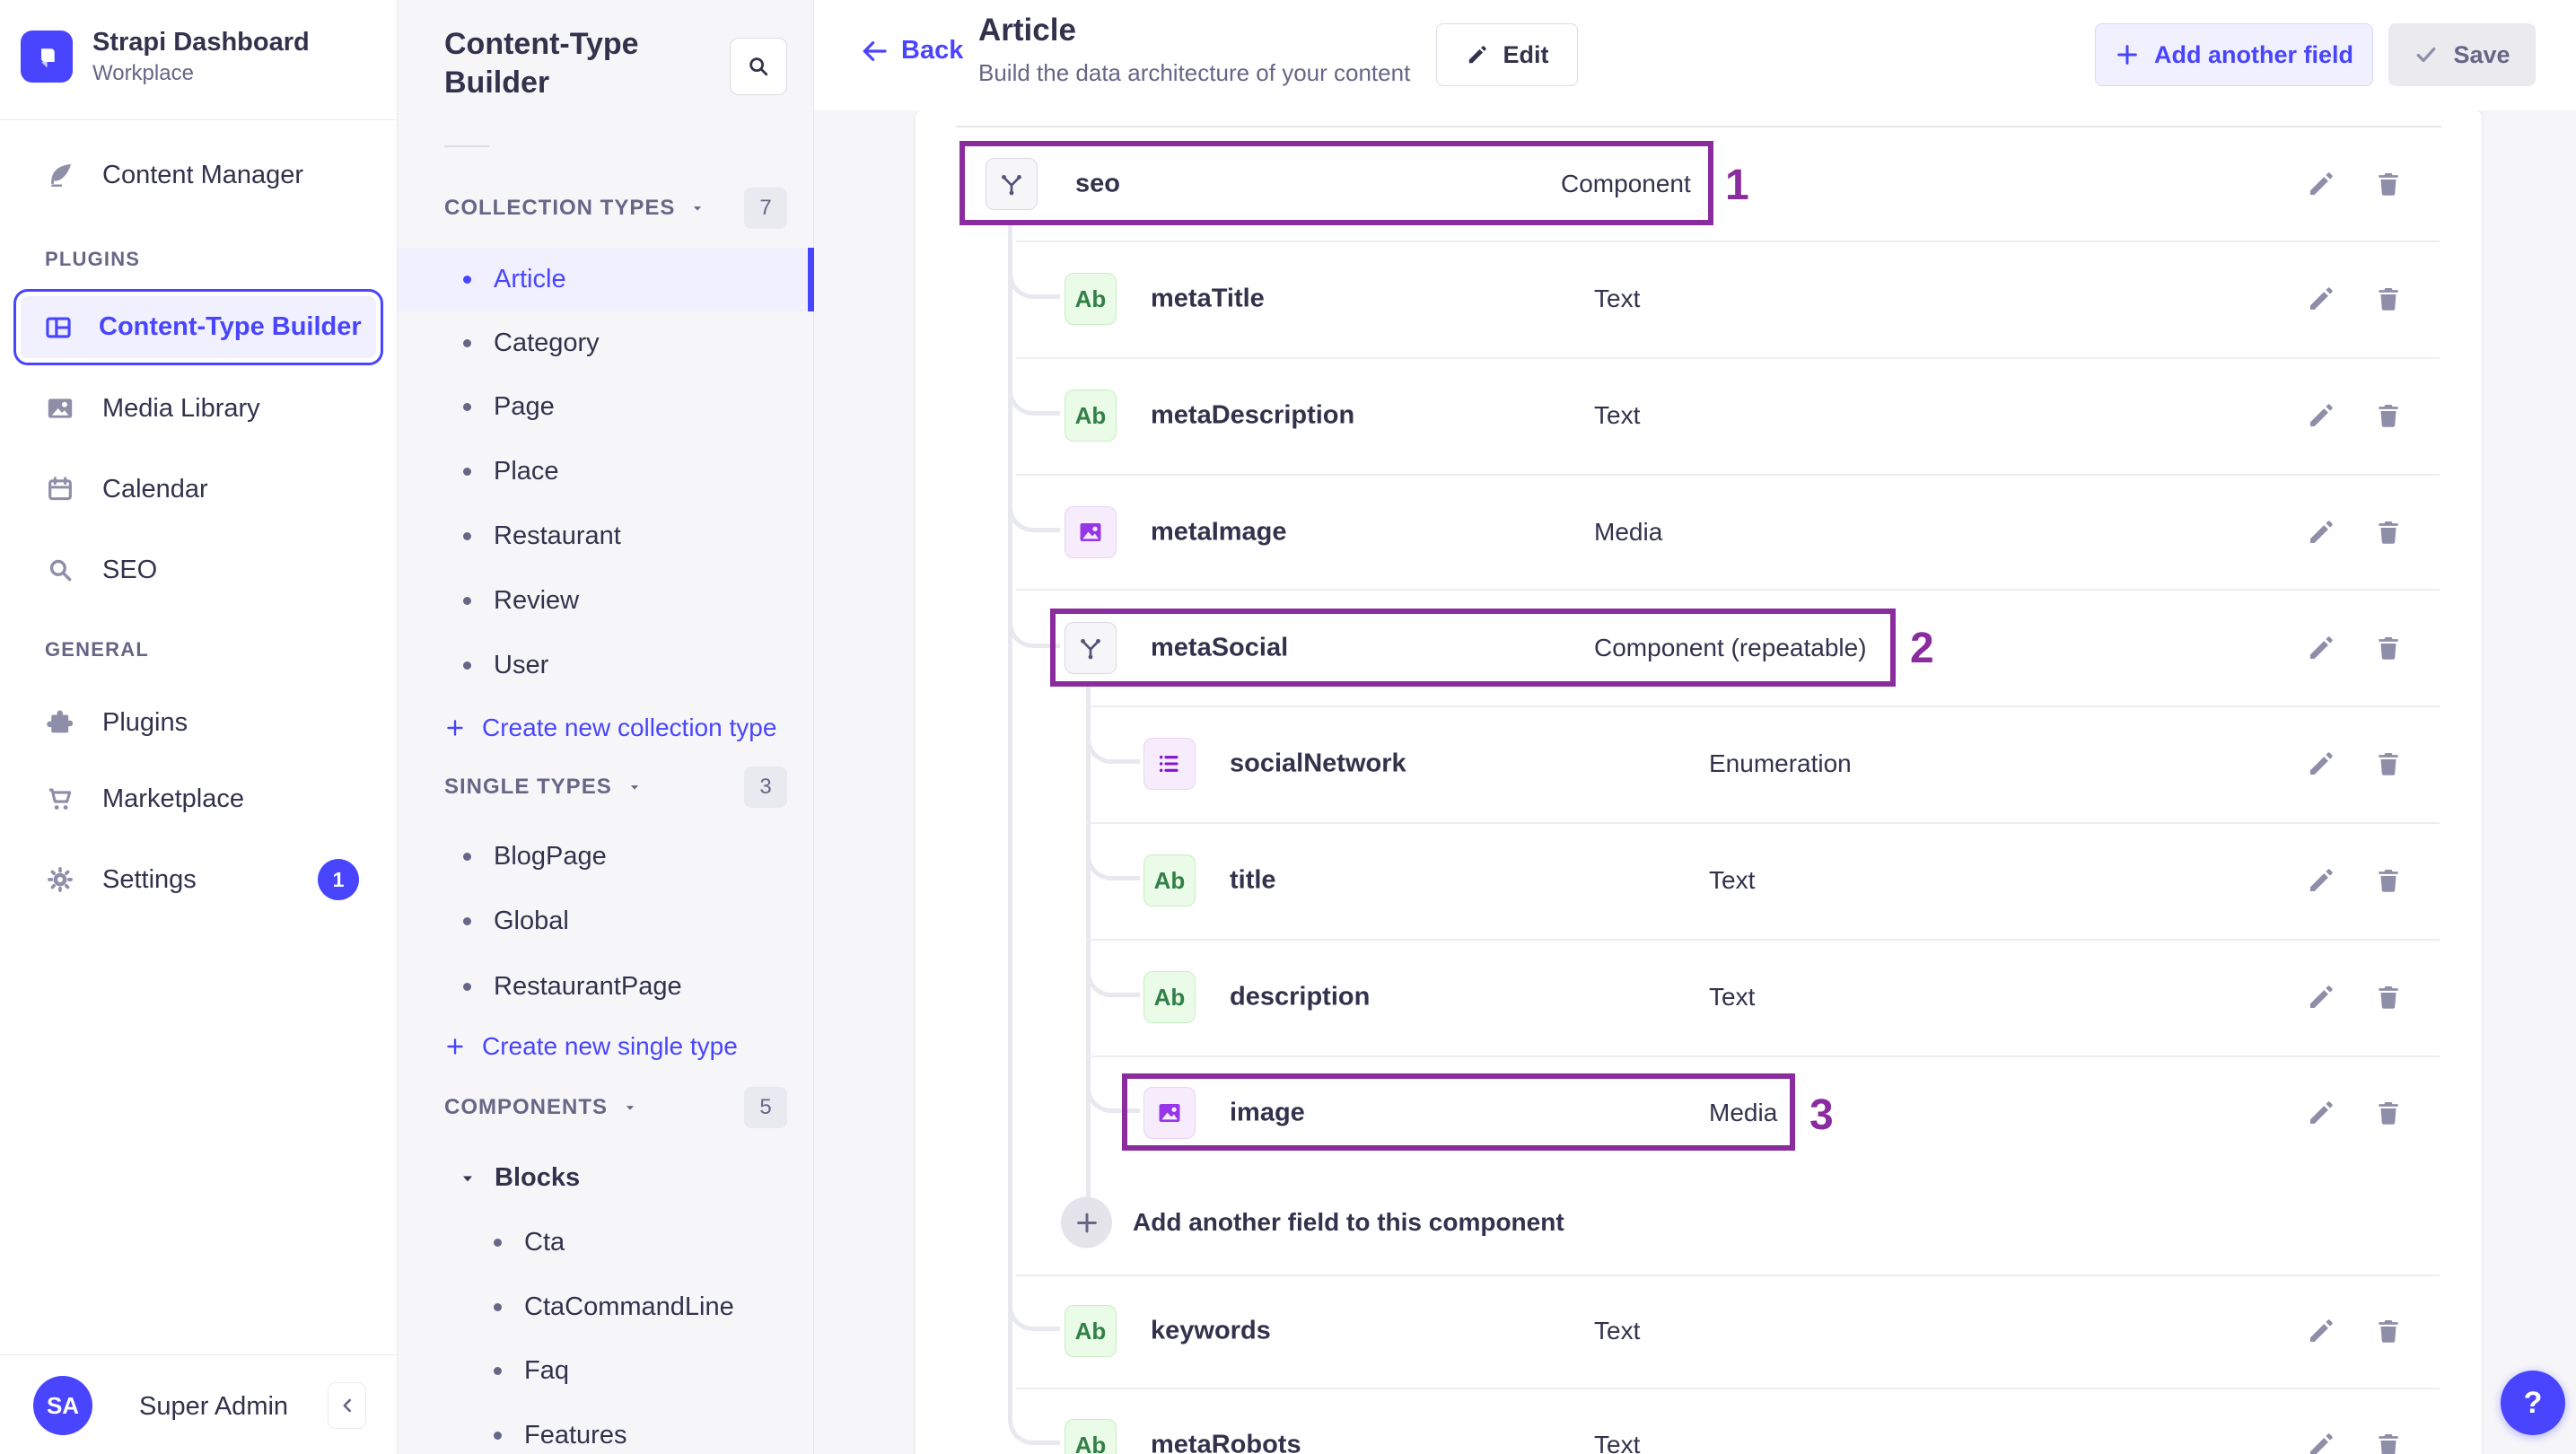  Describe the element at coordinates (606, 1307) in the screenshot. I see `sidebar-item-ctacommandline: CtaCommandLine` at that location.